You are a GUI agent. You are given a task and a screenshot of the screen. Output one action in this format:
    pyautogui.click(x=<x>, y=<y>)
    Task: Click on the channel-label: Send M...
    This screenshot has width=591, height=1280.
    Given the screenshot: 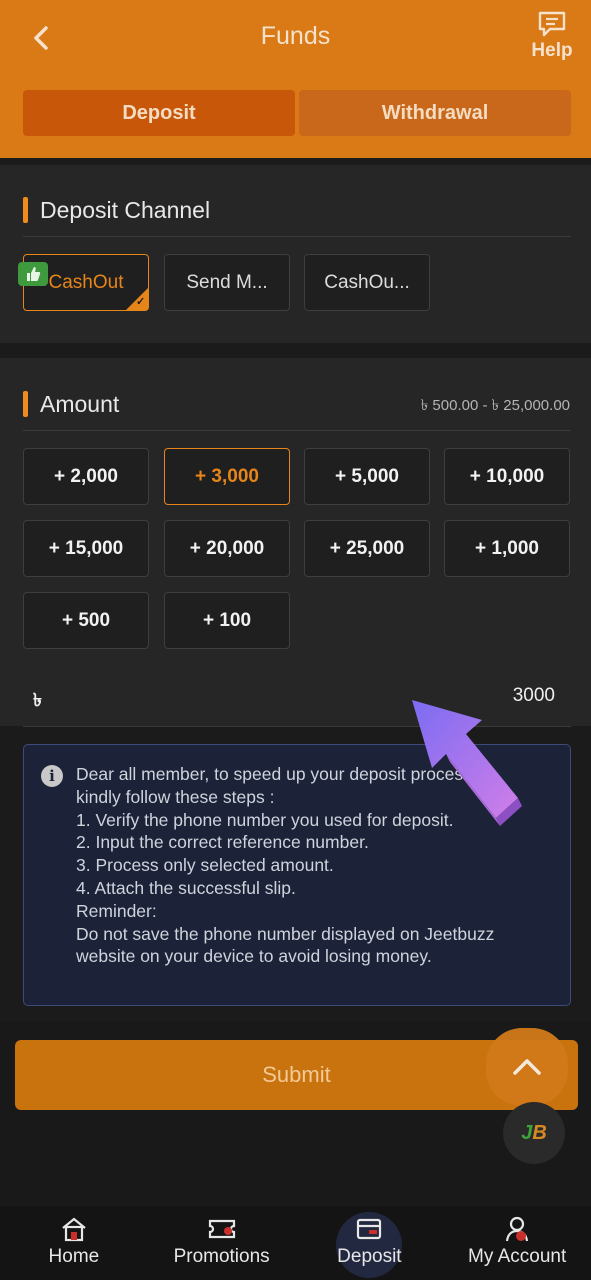 What is the action you would take?
    pyautogui.click(x=227, y=282)
    